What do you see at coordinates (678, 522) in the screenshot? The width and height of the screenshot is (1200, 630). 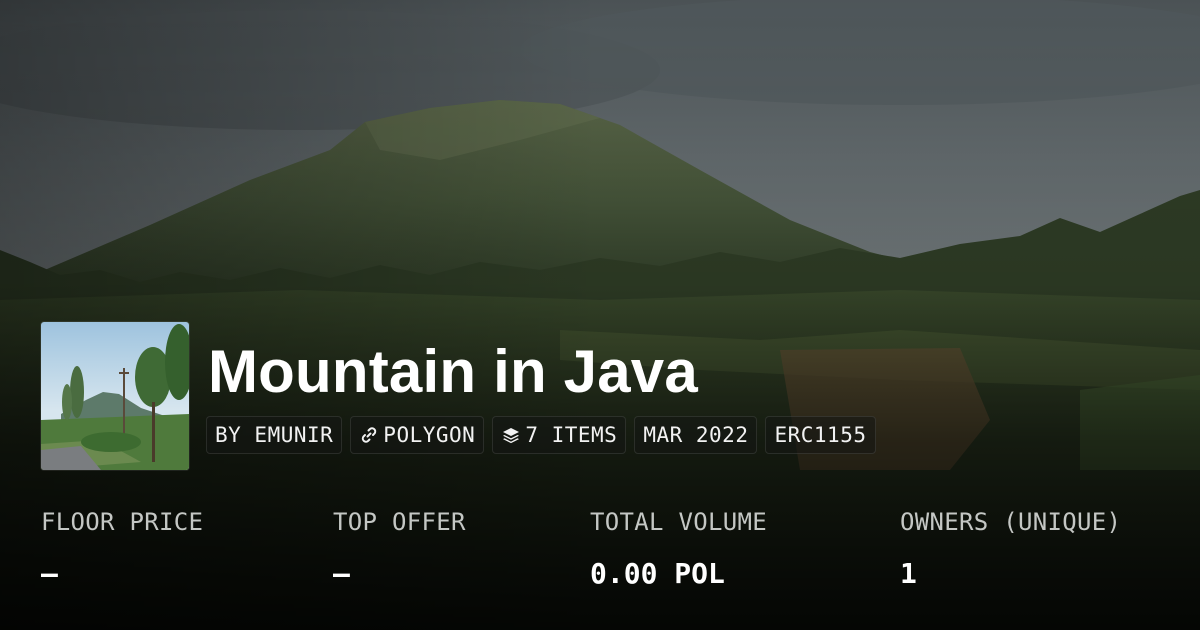 I see `stat-total-volume-label: TOTAL VOLUME` at bounding box center [678, 522].